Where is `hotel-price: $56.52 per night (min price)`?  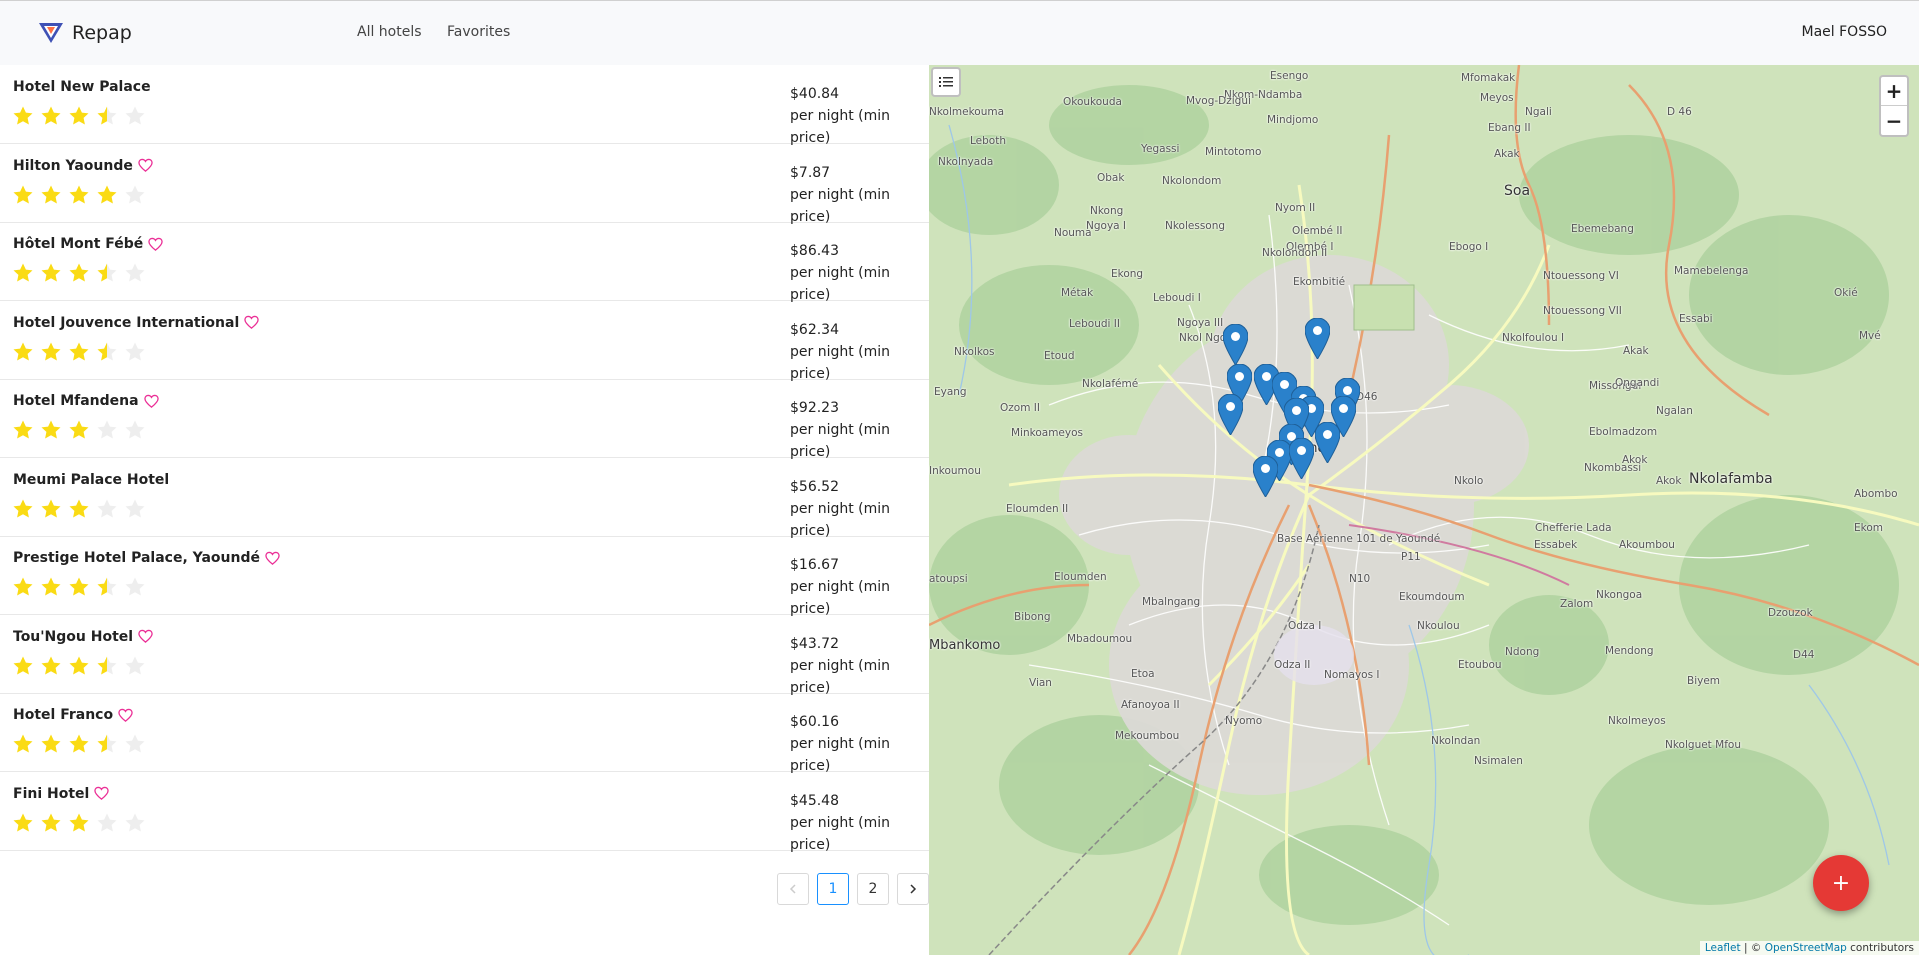 hotel-price: $56.52 per night (min price) is located at coordinates (859, 509).